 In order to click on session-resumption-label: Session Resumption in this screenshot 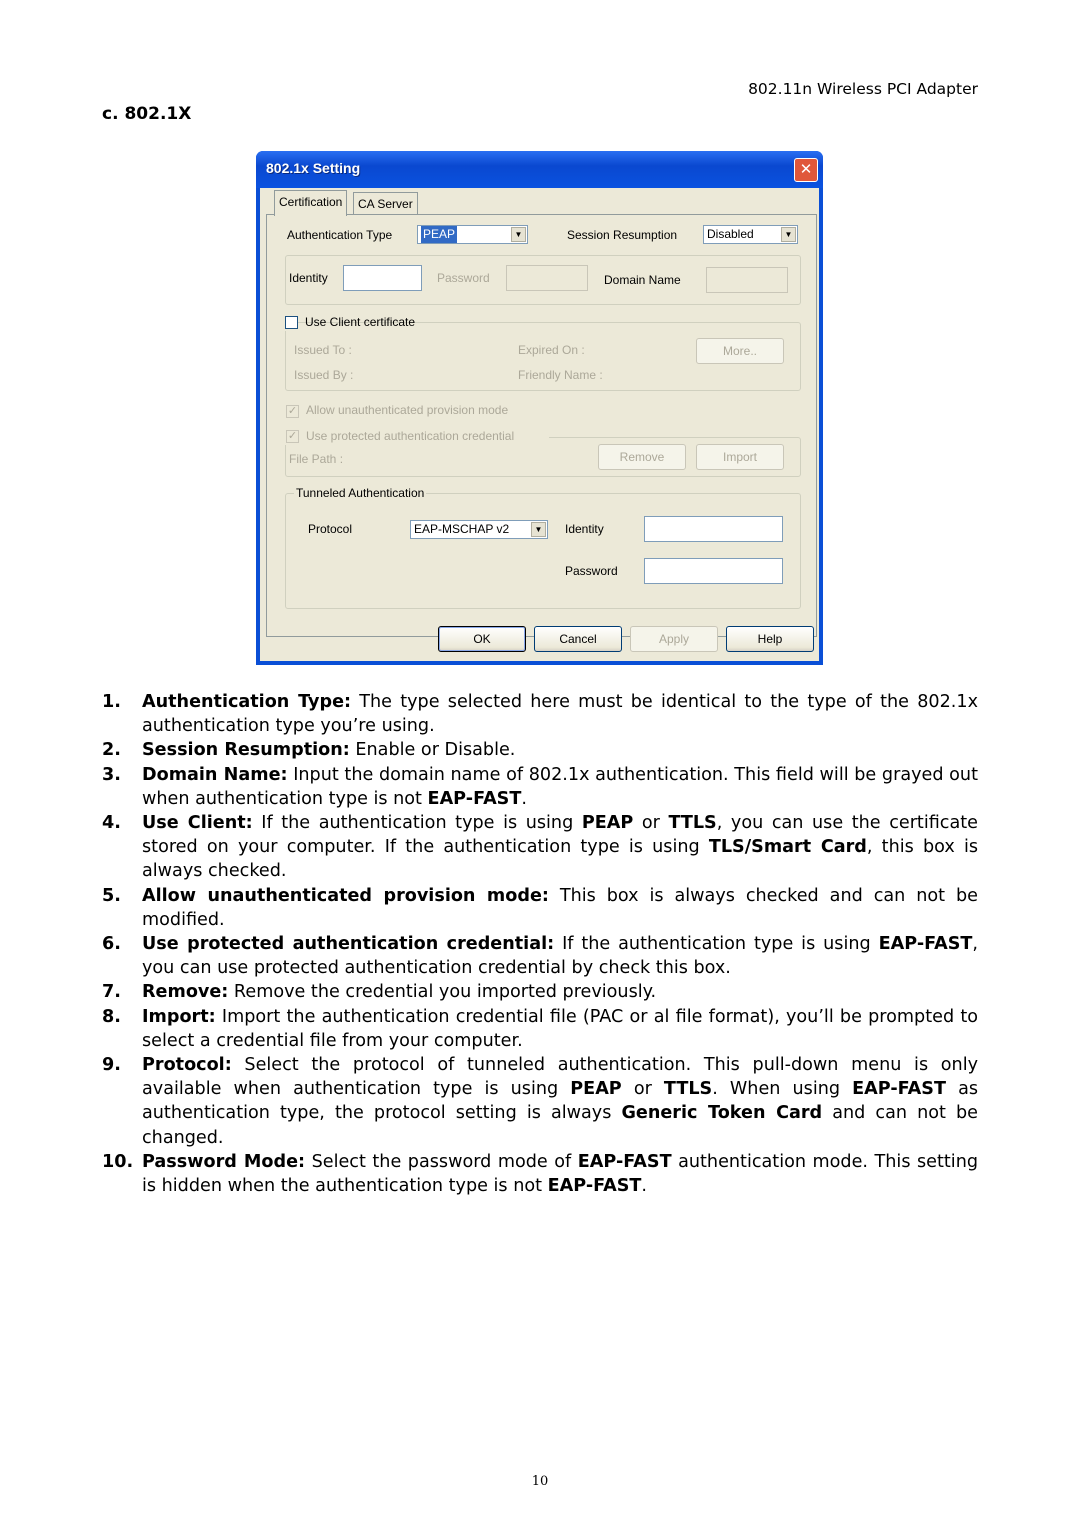, I will do `click(622, 235)`.